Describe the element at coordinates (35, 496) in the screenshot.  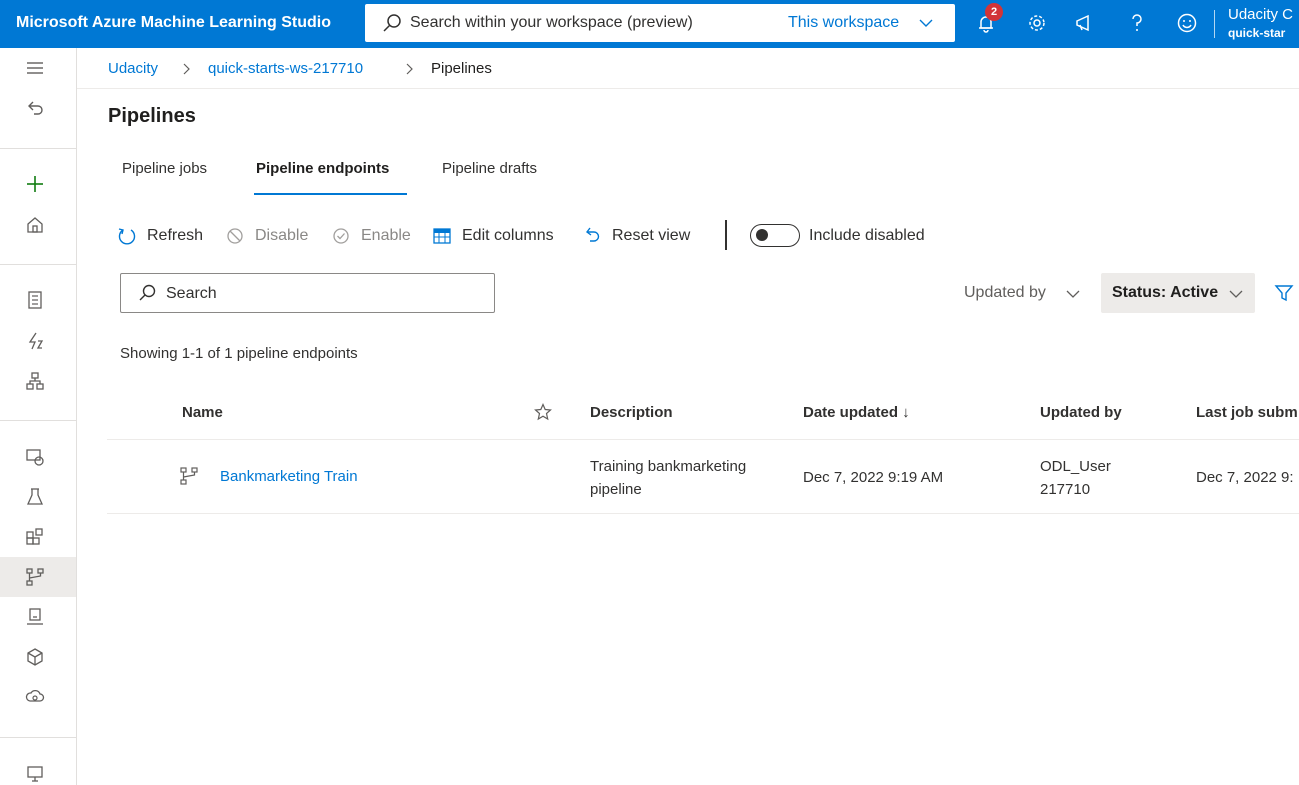
I see `flask-icon` at that location.